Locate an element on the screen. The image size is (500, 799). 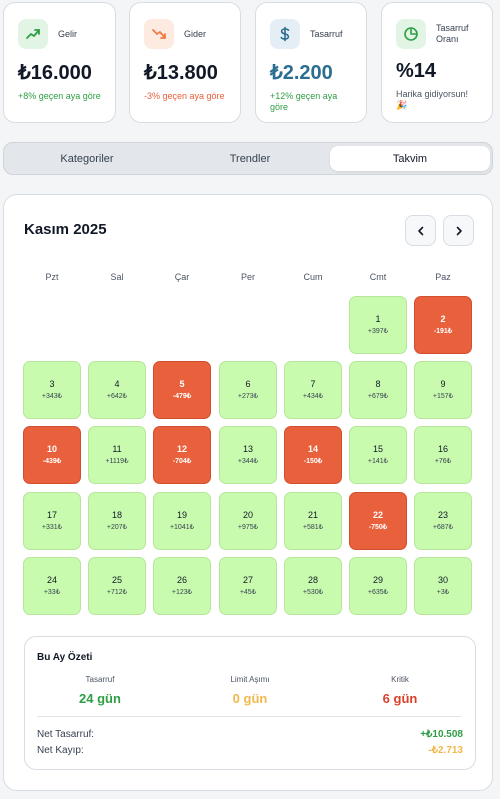
day-amount: +397₺ is located at coordinates (378, 331).